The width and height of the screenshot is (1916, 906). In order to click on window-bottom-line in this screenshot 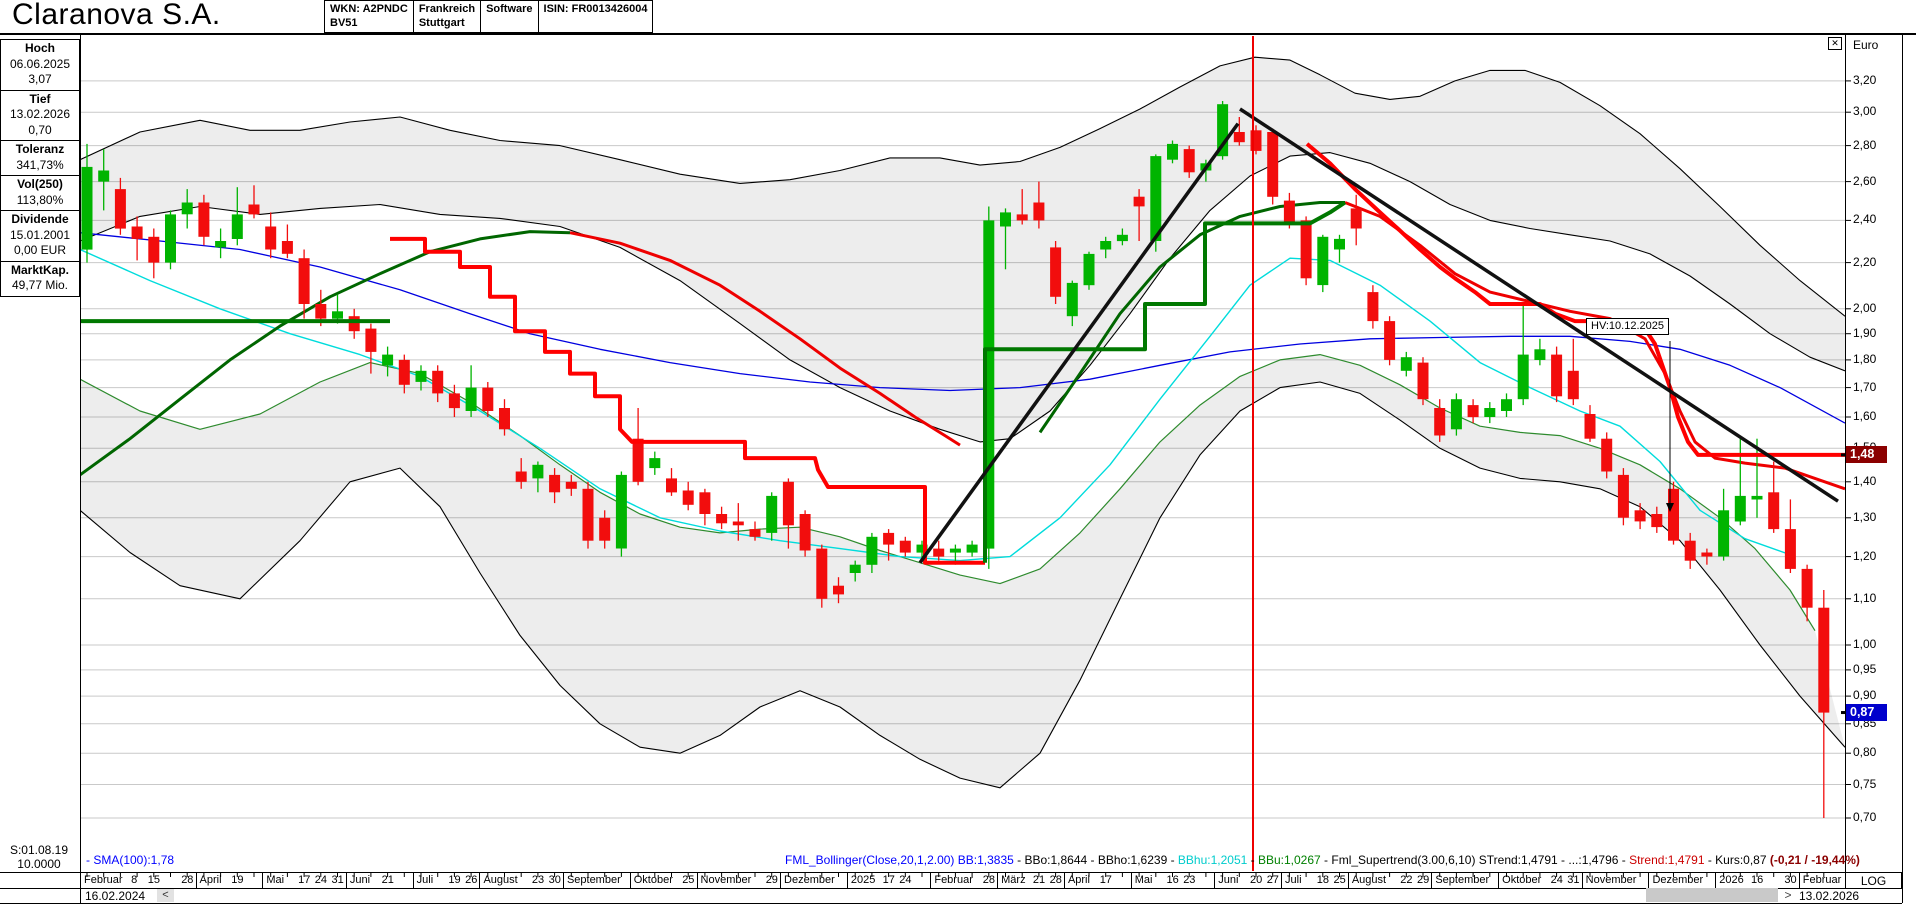, I will do `click(951, 903)`.